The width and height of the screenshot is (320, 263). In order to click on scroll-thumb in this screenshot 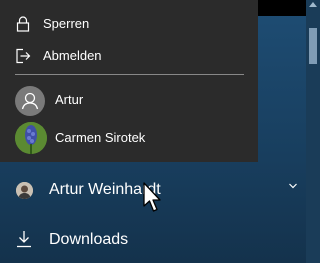, I will do `click(313, 46)`.